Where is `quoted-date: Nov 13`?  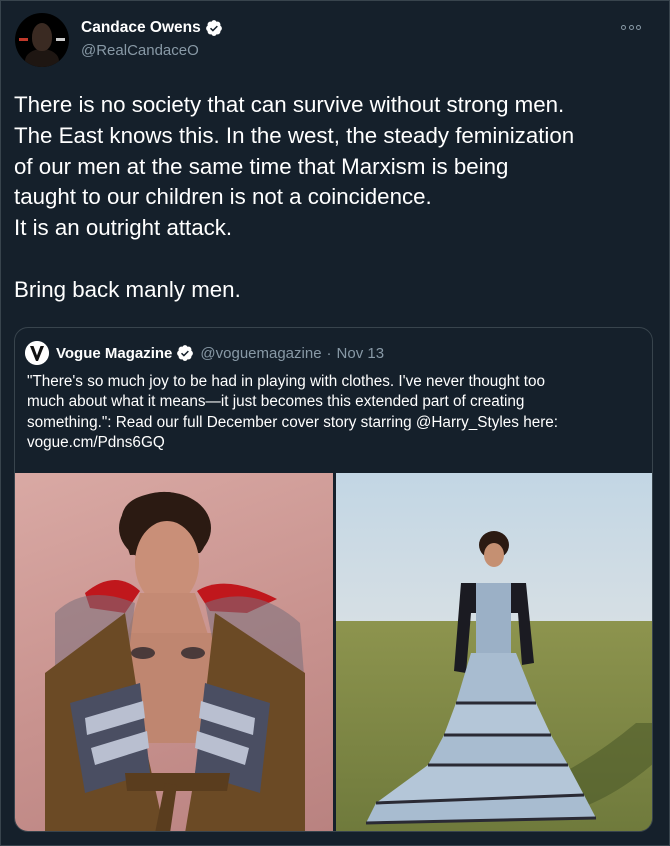
quoted-date: Nov 13 is located at coordinates (361, 353).